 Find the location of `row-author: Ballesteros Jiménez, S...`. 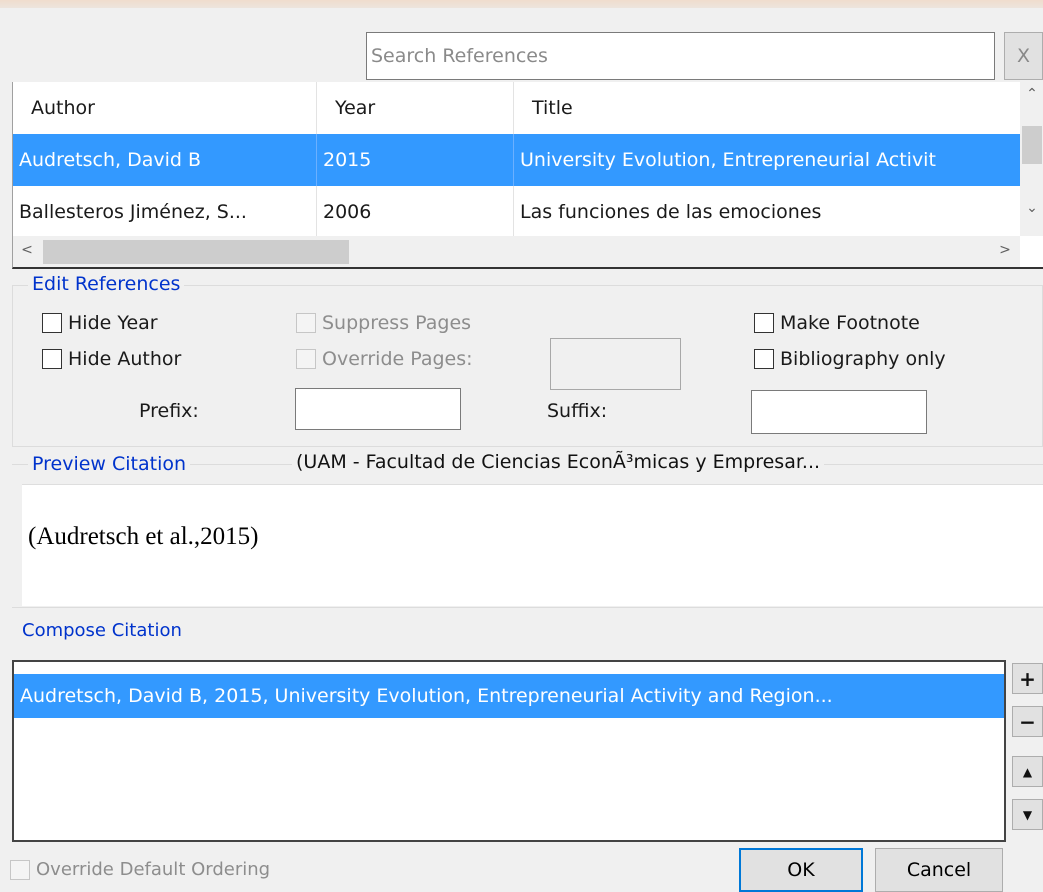

row-author: Ballesteros Jiménez, S... is located at coordinates (165, 212).